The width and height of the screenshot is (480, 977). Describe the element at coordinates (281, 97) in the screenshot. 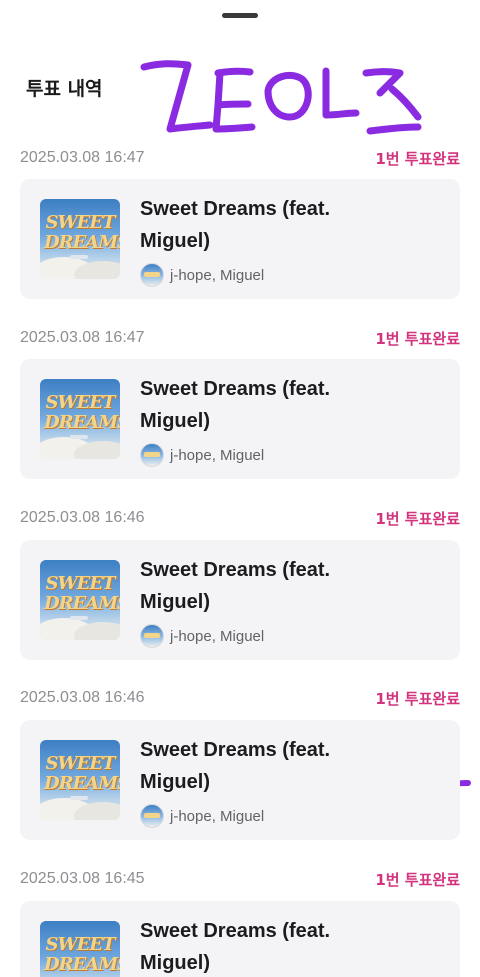

I see `handwritten-scribble-top` at that location.